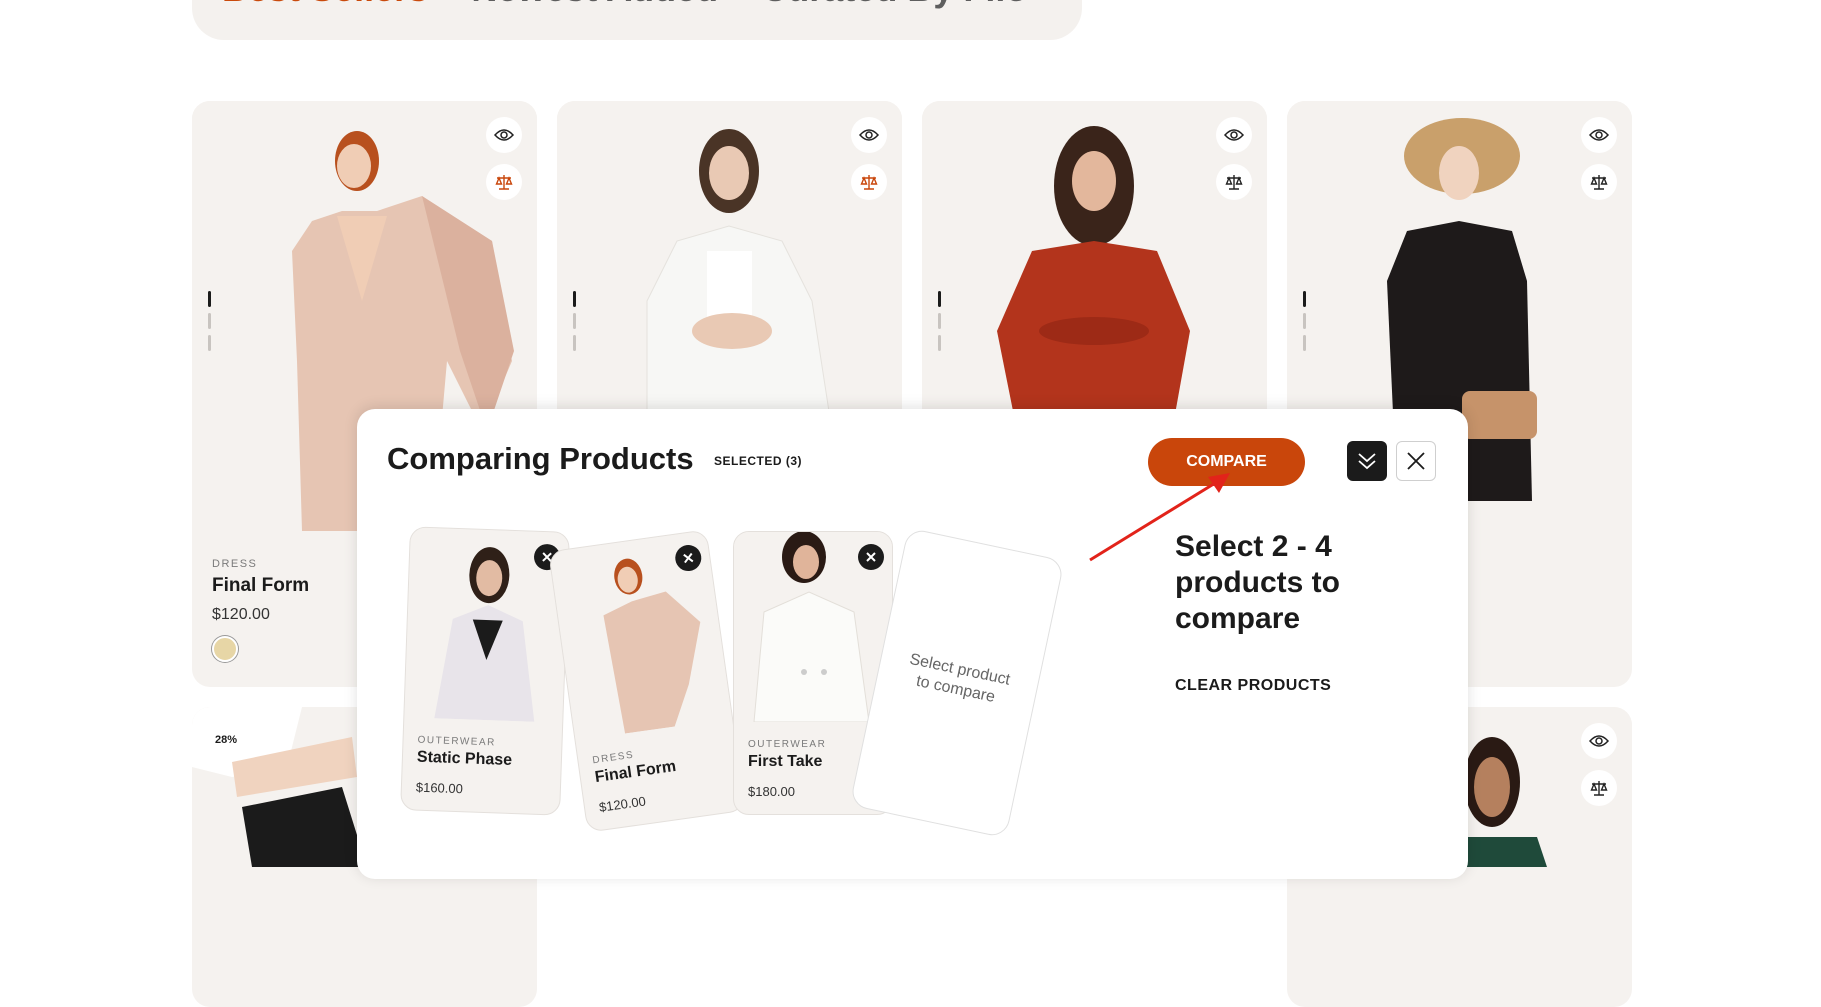 Image resolution: width=1821 pixels, height=1007 pixels. What do you see at coordinates (260, 586) in the screenshot?
I see `product-name: Final Form` at bounding box center [260, 586].